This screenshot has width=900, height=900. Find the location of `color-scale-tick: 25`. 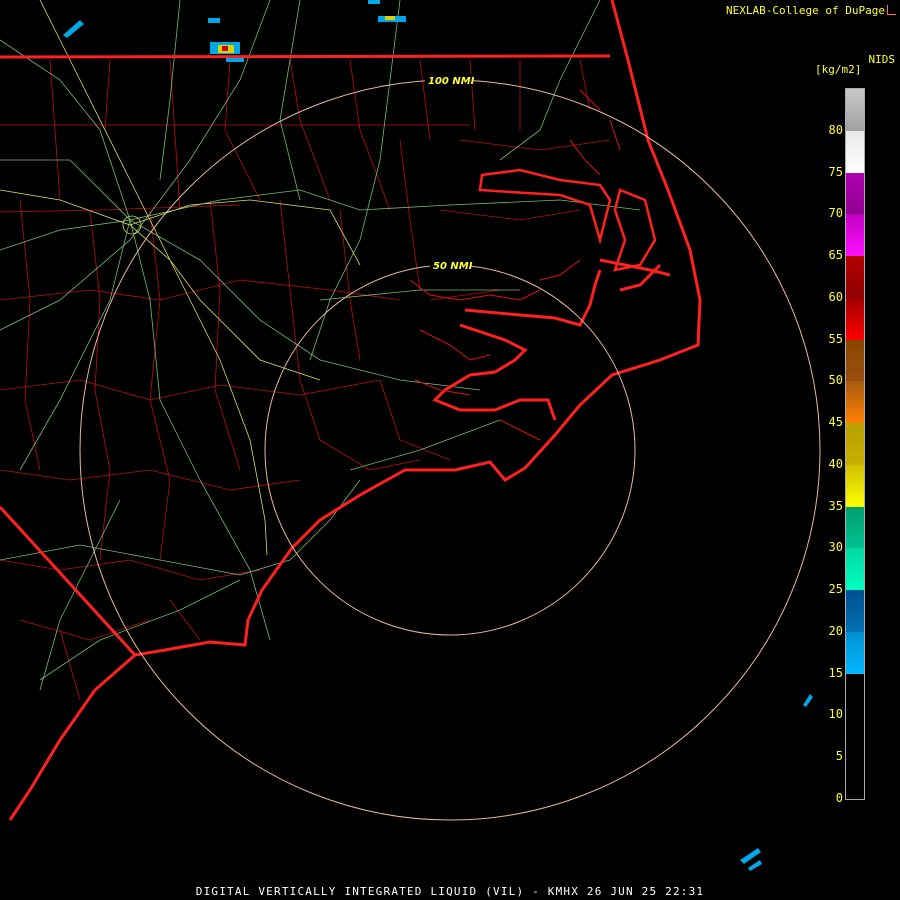

color-scale-tick: 25 is located at coordinates (835, 589).